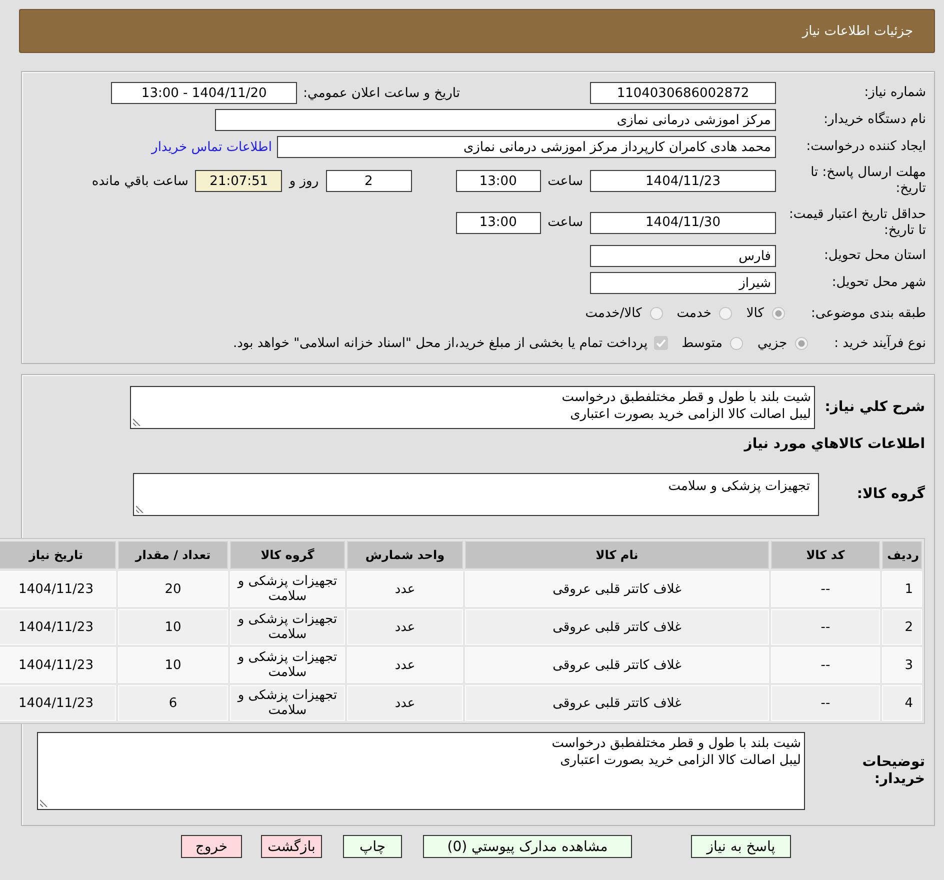 The image size is (944, 880). What do you see at coordinates (902, 627) in the screenshot?
I see `table-cell: 2` at bounding box center [902, 627].